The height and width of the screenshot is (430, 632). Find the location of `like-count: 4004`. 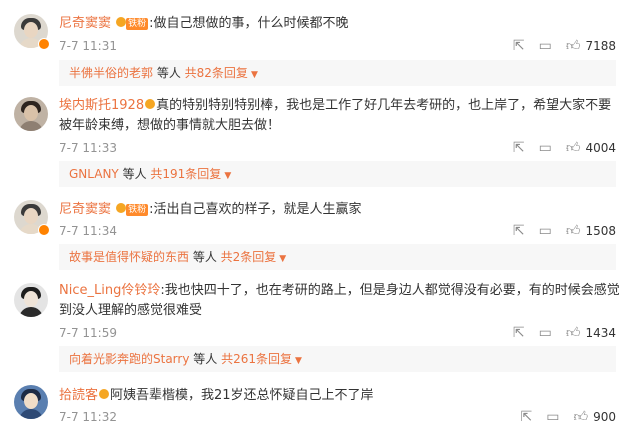

like-count: 4004 is located at coordinates (600, 148).